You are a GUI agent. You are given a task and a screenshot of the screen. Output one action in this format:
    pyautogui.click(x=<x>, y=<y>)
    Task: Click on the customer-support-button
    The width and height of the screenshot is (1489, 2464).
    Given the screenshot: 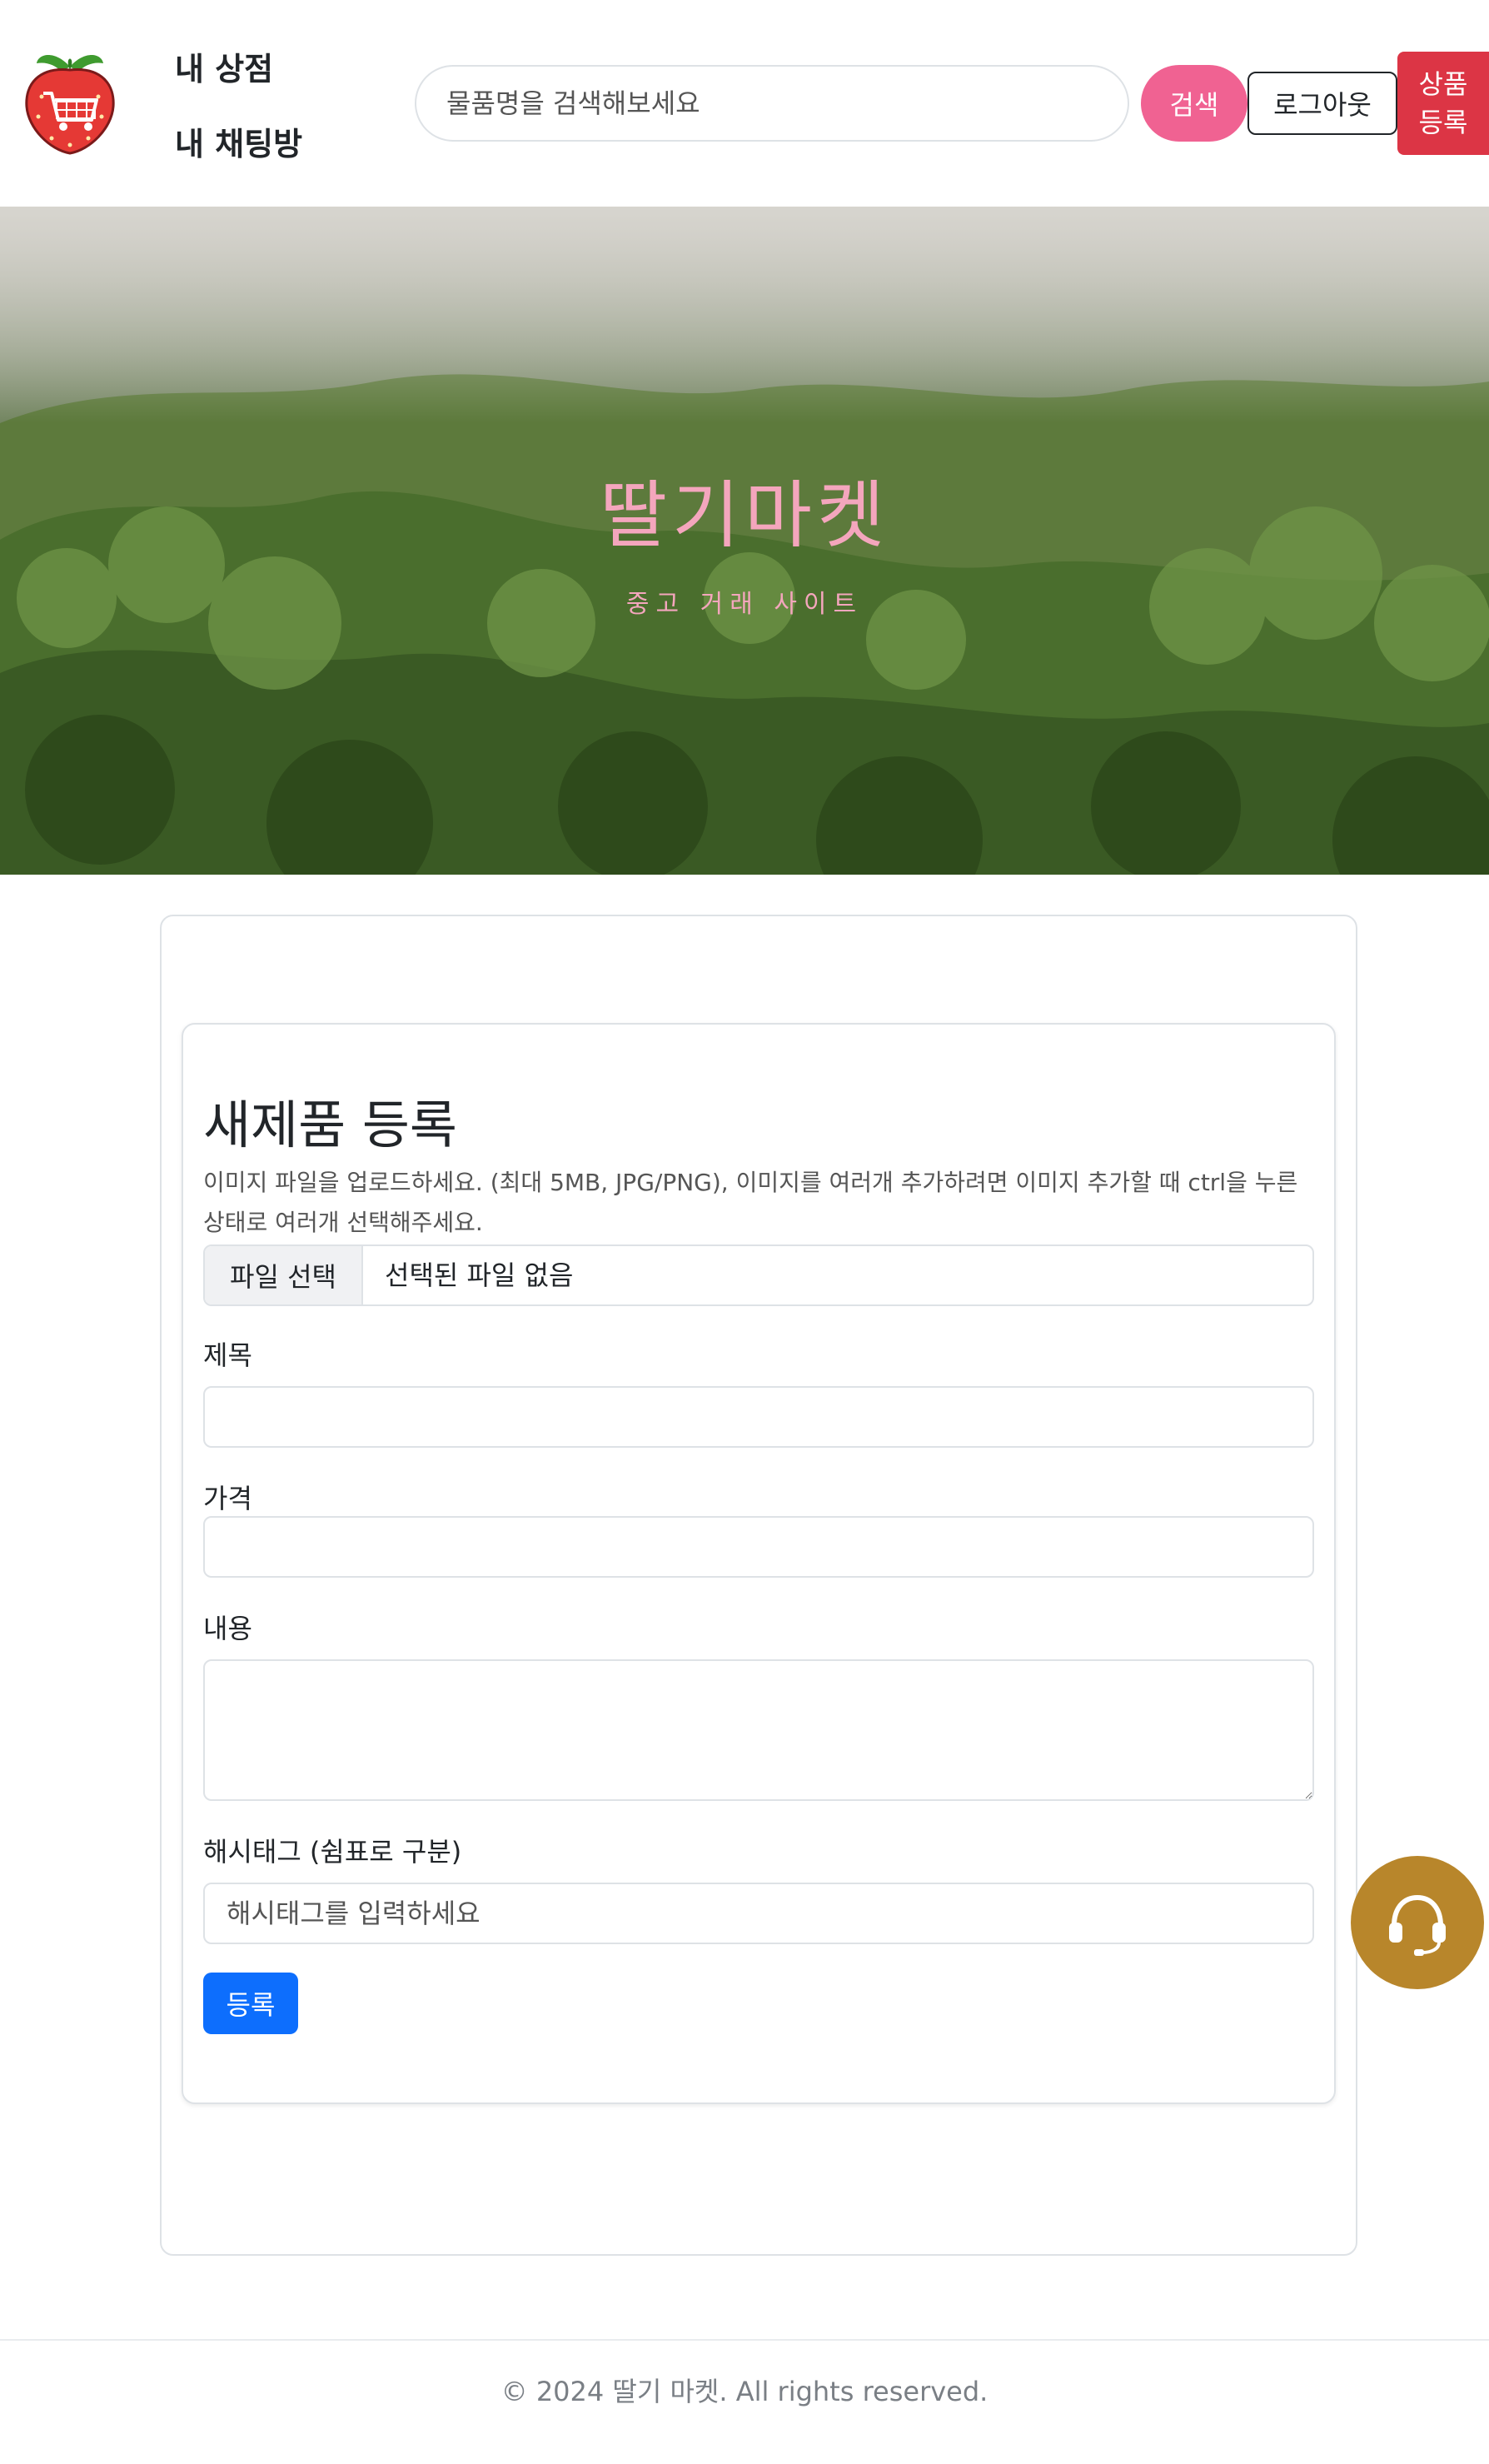 What is the action you would take?
    pyautogui.click(x=1417, y=1922)
    